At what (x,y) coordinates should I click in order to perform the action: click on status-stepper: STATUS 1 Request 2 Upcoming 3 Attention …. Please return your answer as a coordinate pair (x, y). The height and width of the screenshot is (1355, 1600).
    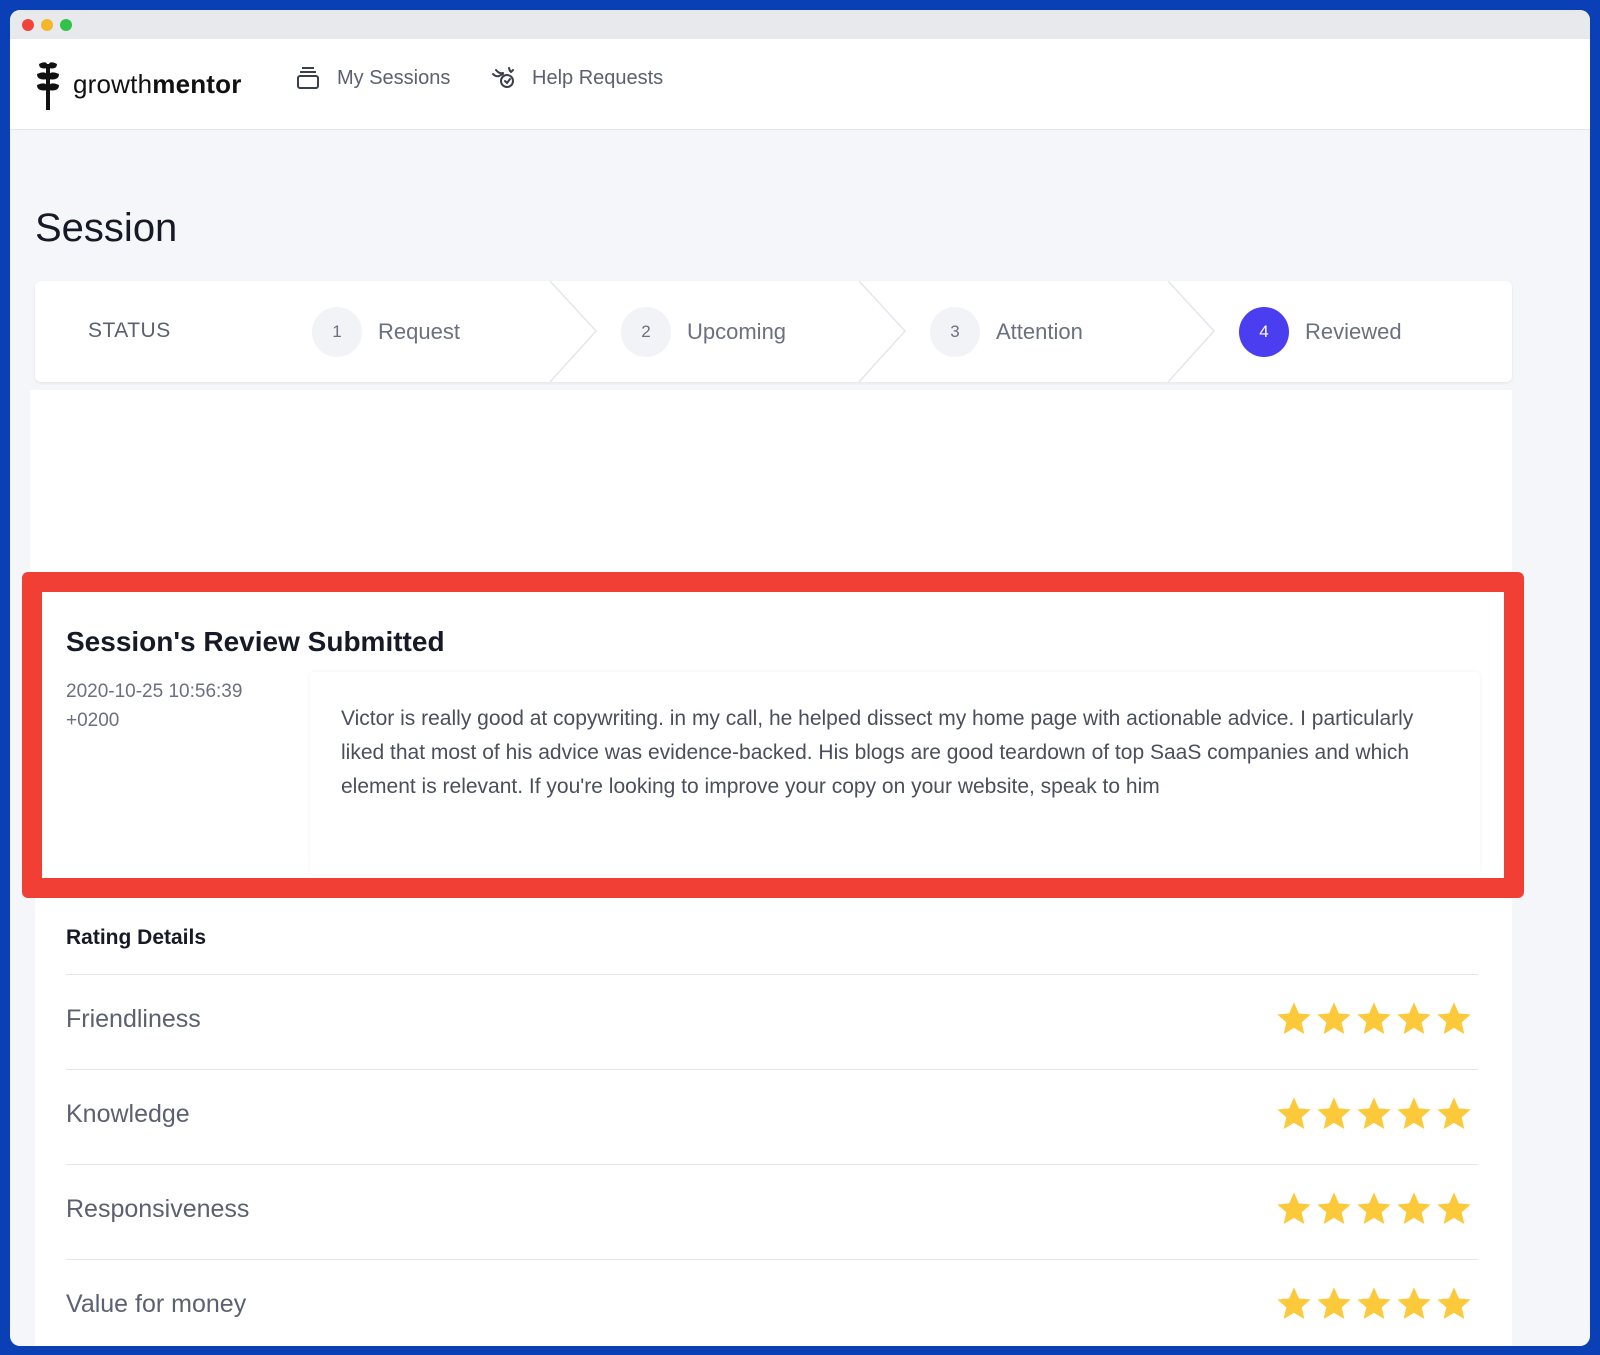
    Looking at the image, I should click on (773, 331).